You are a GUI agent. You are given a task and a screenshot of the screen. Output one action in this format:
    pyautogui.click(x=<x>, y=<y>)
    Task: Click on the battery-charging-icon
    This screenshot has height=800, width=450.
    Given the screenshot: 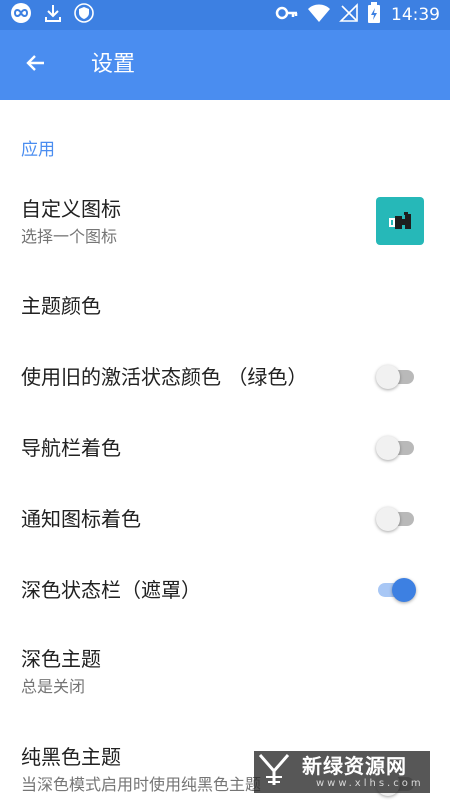 What is the action you would take?
    pyautogui.click(x=374, y=15)
    